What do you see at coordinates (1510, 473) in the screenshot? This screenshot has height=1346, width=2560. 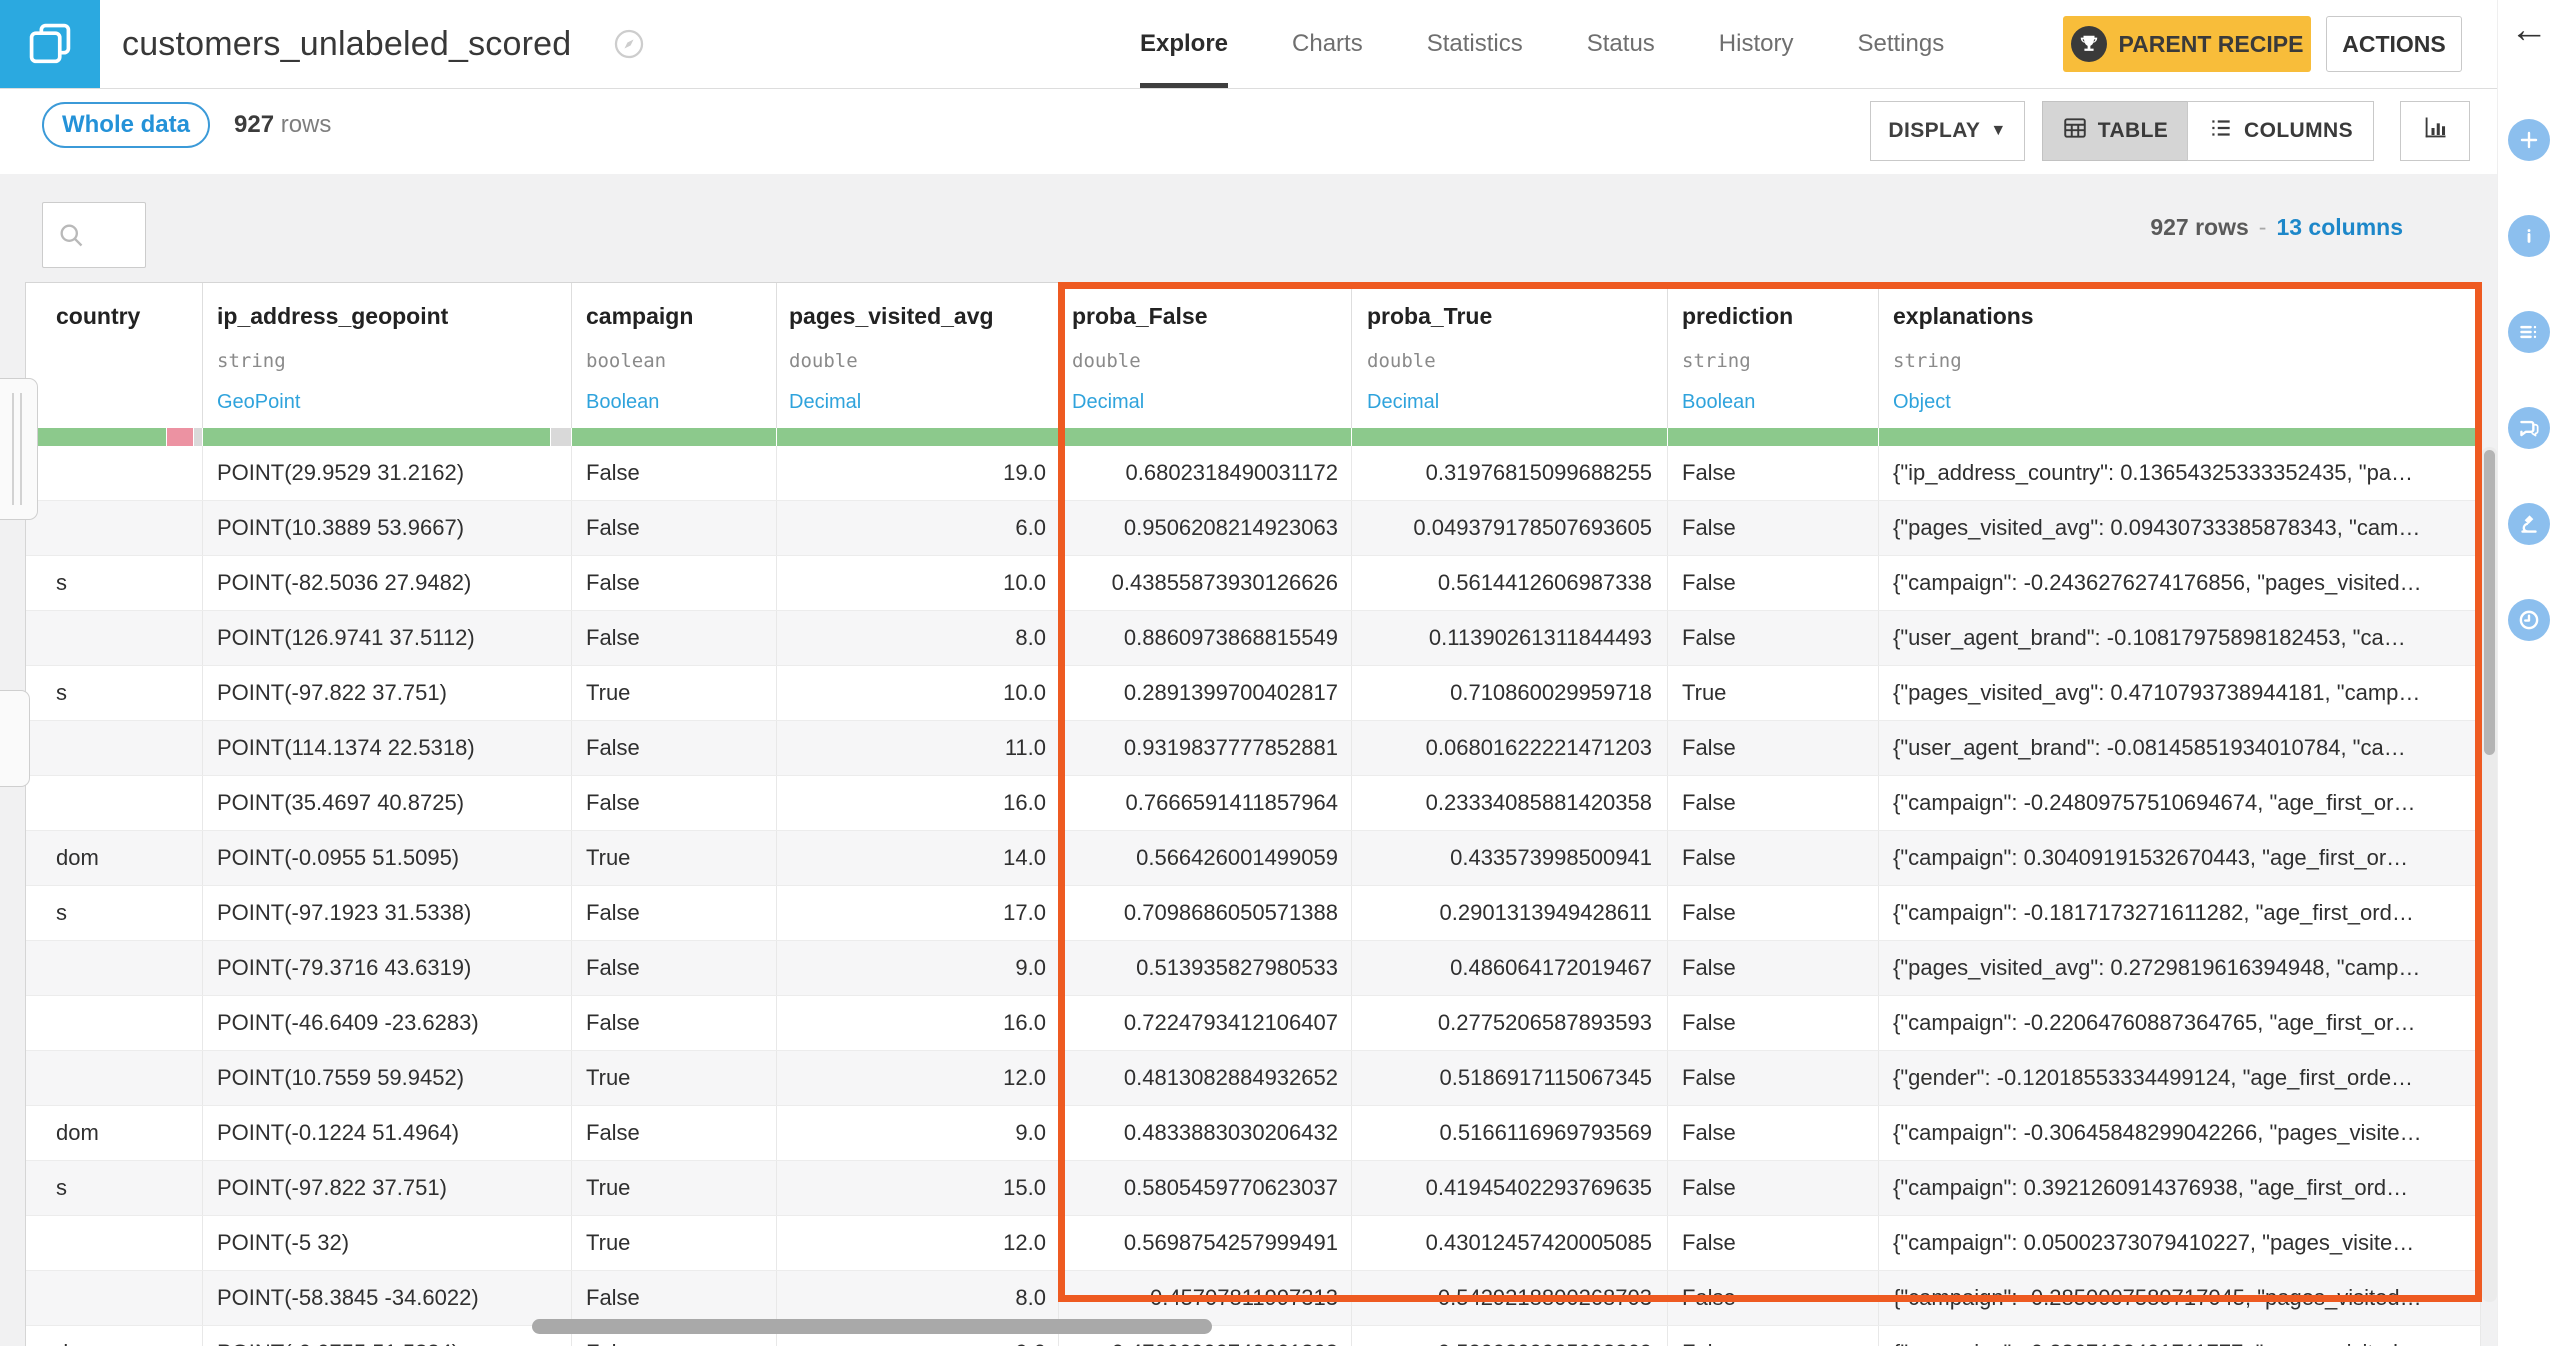 I see `table-cell-proba_True: 0.31976815099688255` at bounding box center [1510, 473].